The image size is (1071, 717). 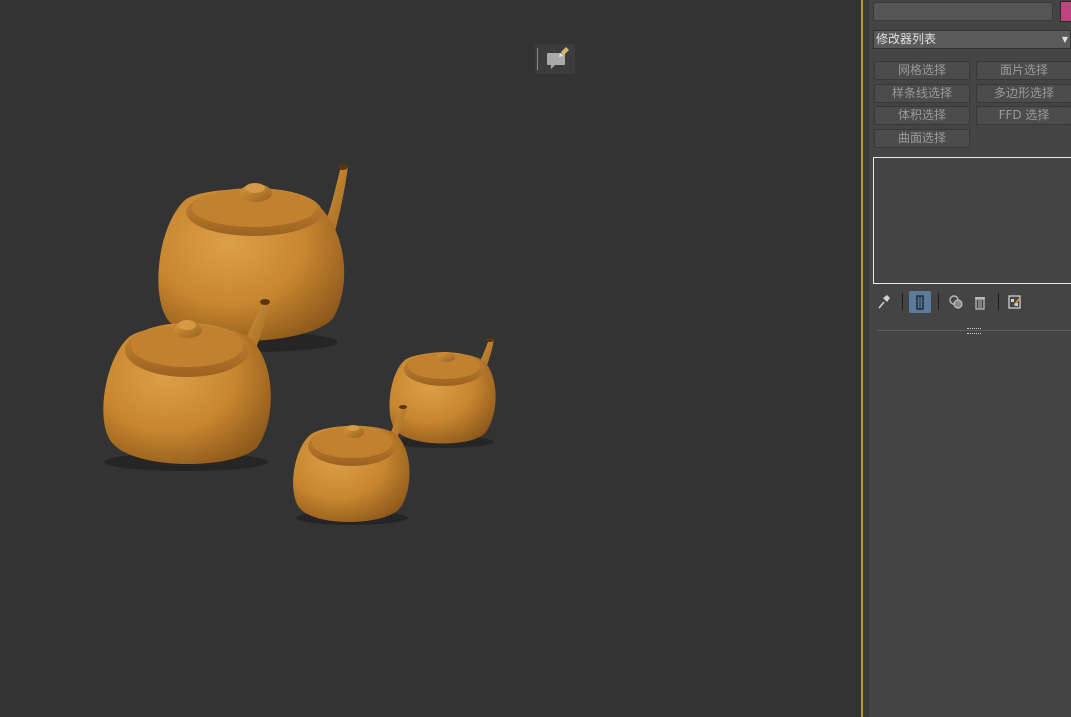 What do you see at coordinates (974, 331) in the screenshot?
I see `rollout-grip-handle` at bounding box center [974, 331].